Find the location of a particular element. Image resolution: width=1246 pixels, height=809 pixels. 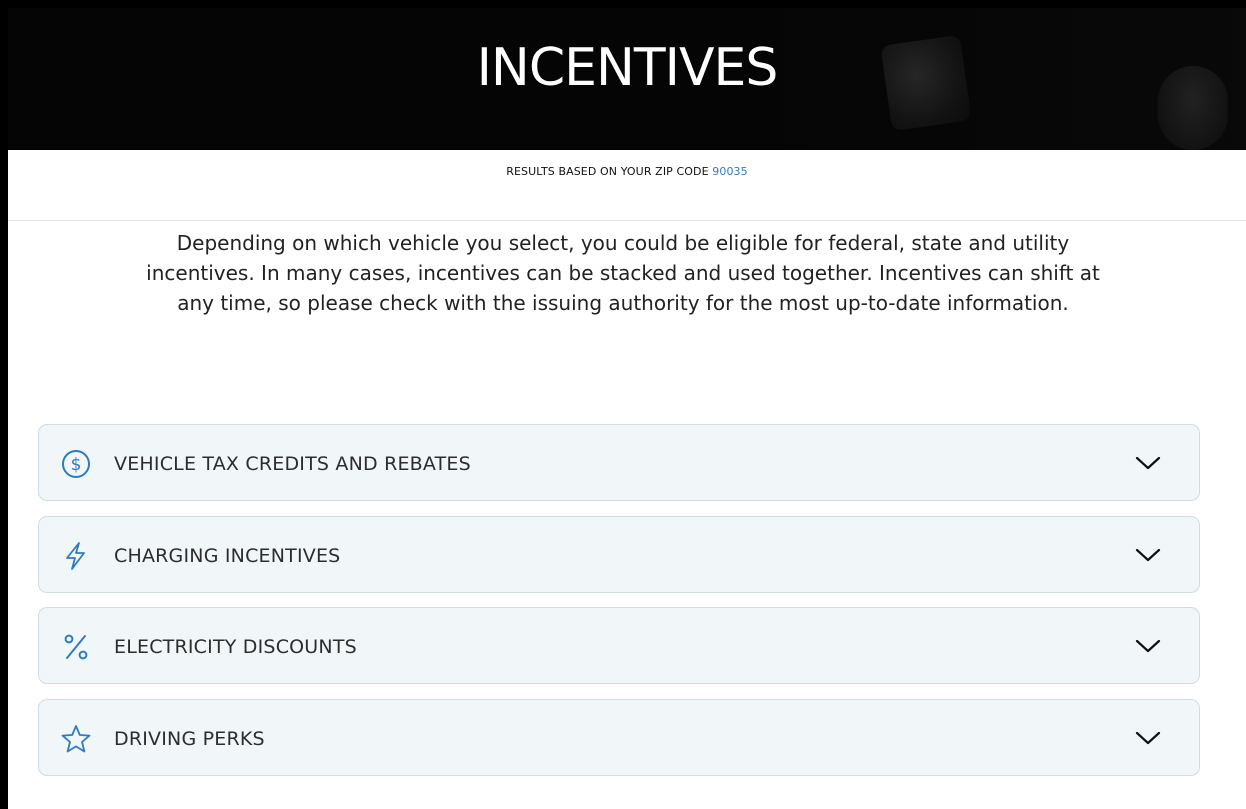

accordion-electricity-discounts: ELECTRICITY DISCOUNTS is located at coordinates (619, 645).